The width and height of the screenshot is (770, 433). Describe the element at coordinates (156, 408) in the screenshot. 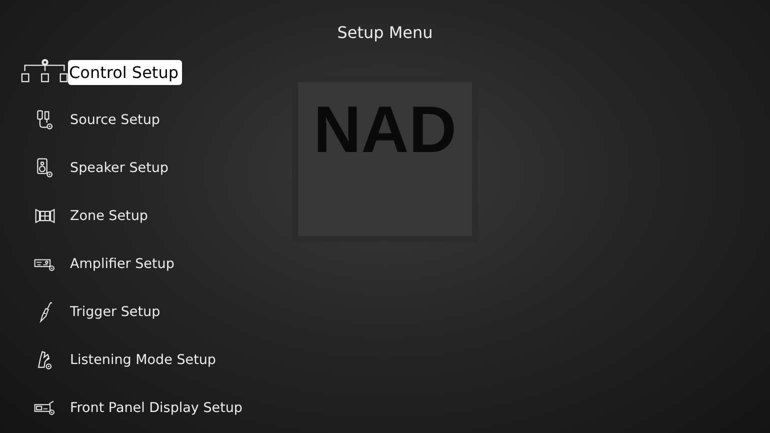

I see `menu-item: Front Panel Display Setup` at that location.